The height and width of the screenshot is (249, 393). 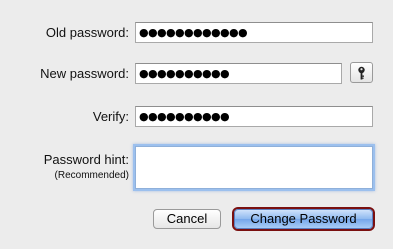 I want to click on cancel-button: Cancel, so click(x=187, y=219).